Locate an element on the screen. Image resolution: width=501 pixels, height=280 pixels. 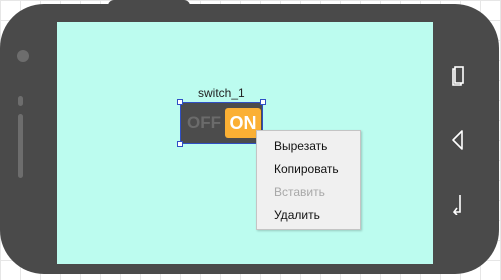
resize-handle-top-left is located at coordinates (180, 102).